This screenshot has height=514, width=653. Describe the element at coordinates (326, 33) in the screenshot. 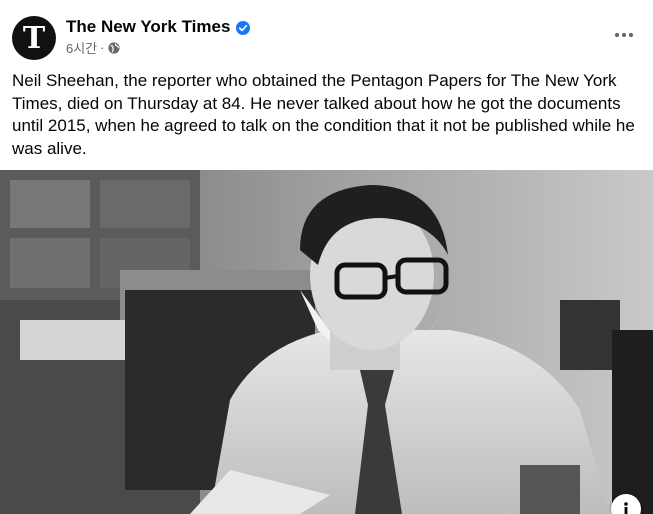

I see `post-header: T The New York Times 6시간 ·` at that location.